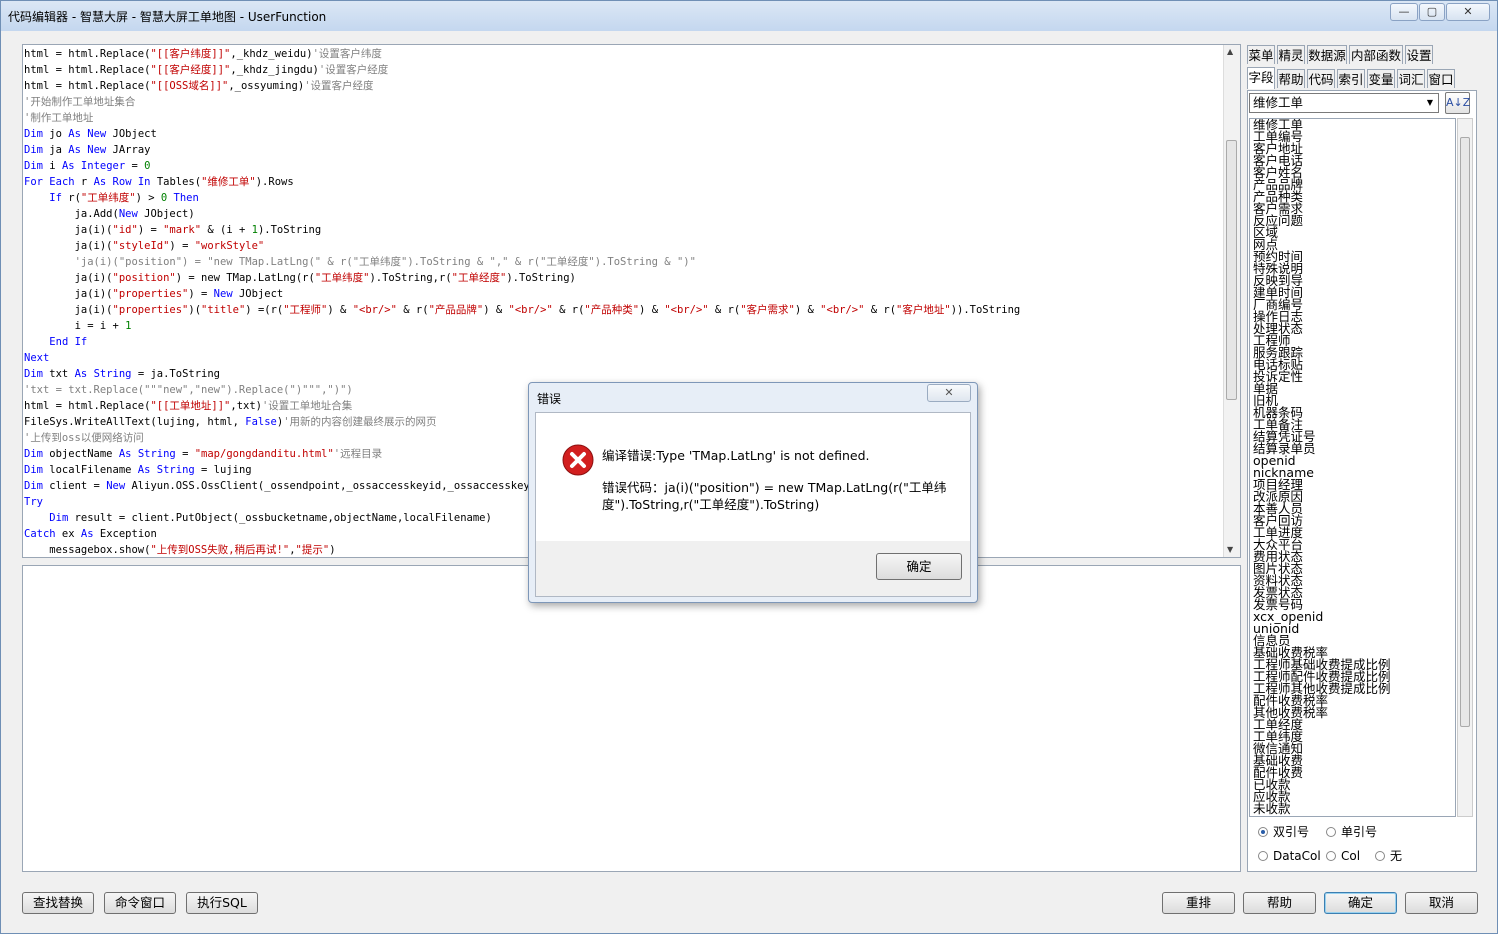  I want to click on dialog-close-button: ✕, so click(949, 393).